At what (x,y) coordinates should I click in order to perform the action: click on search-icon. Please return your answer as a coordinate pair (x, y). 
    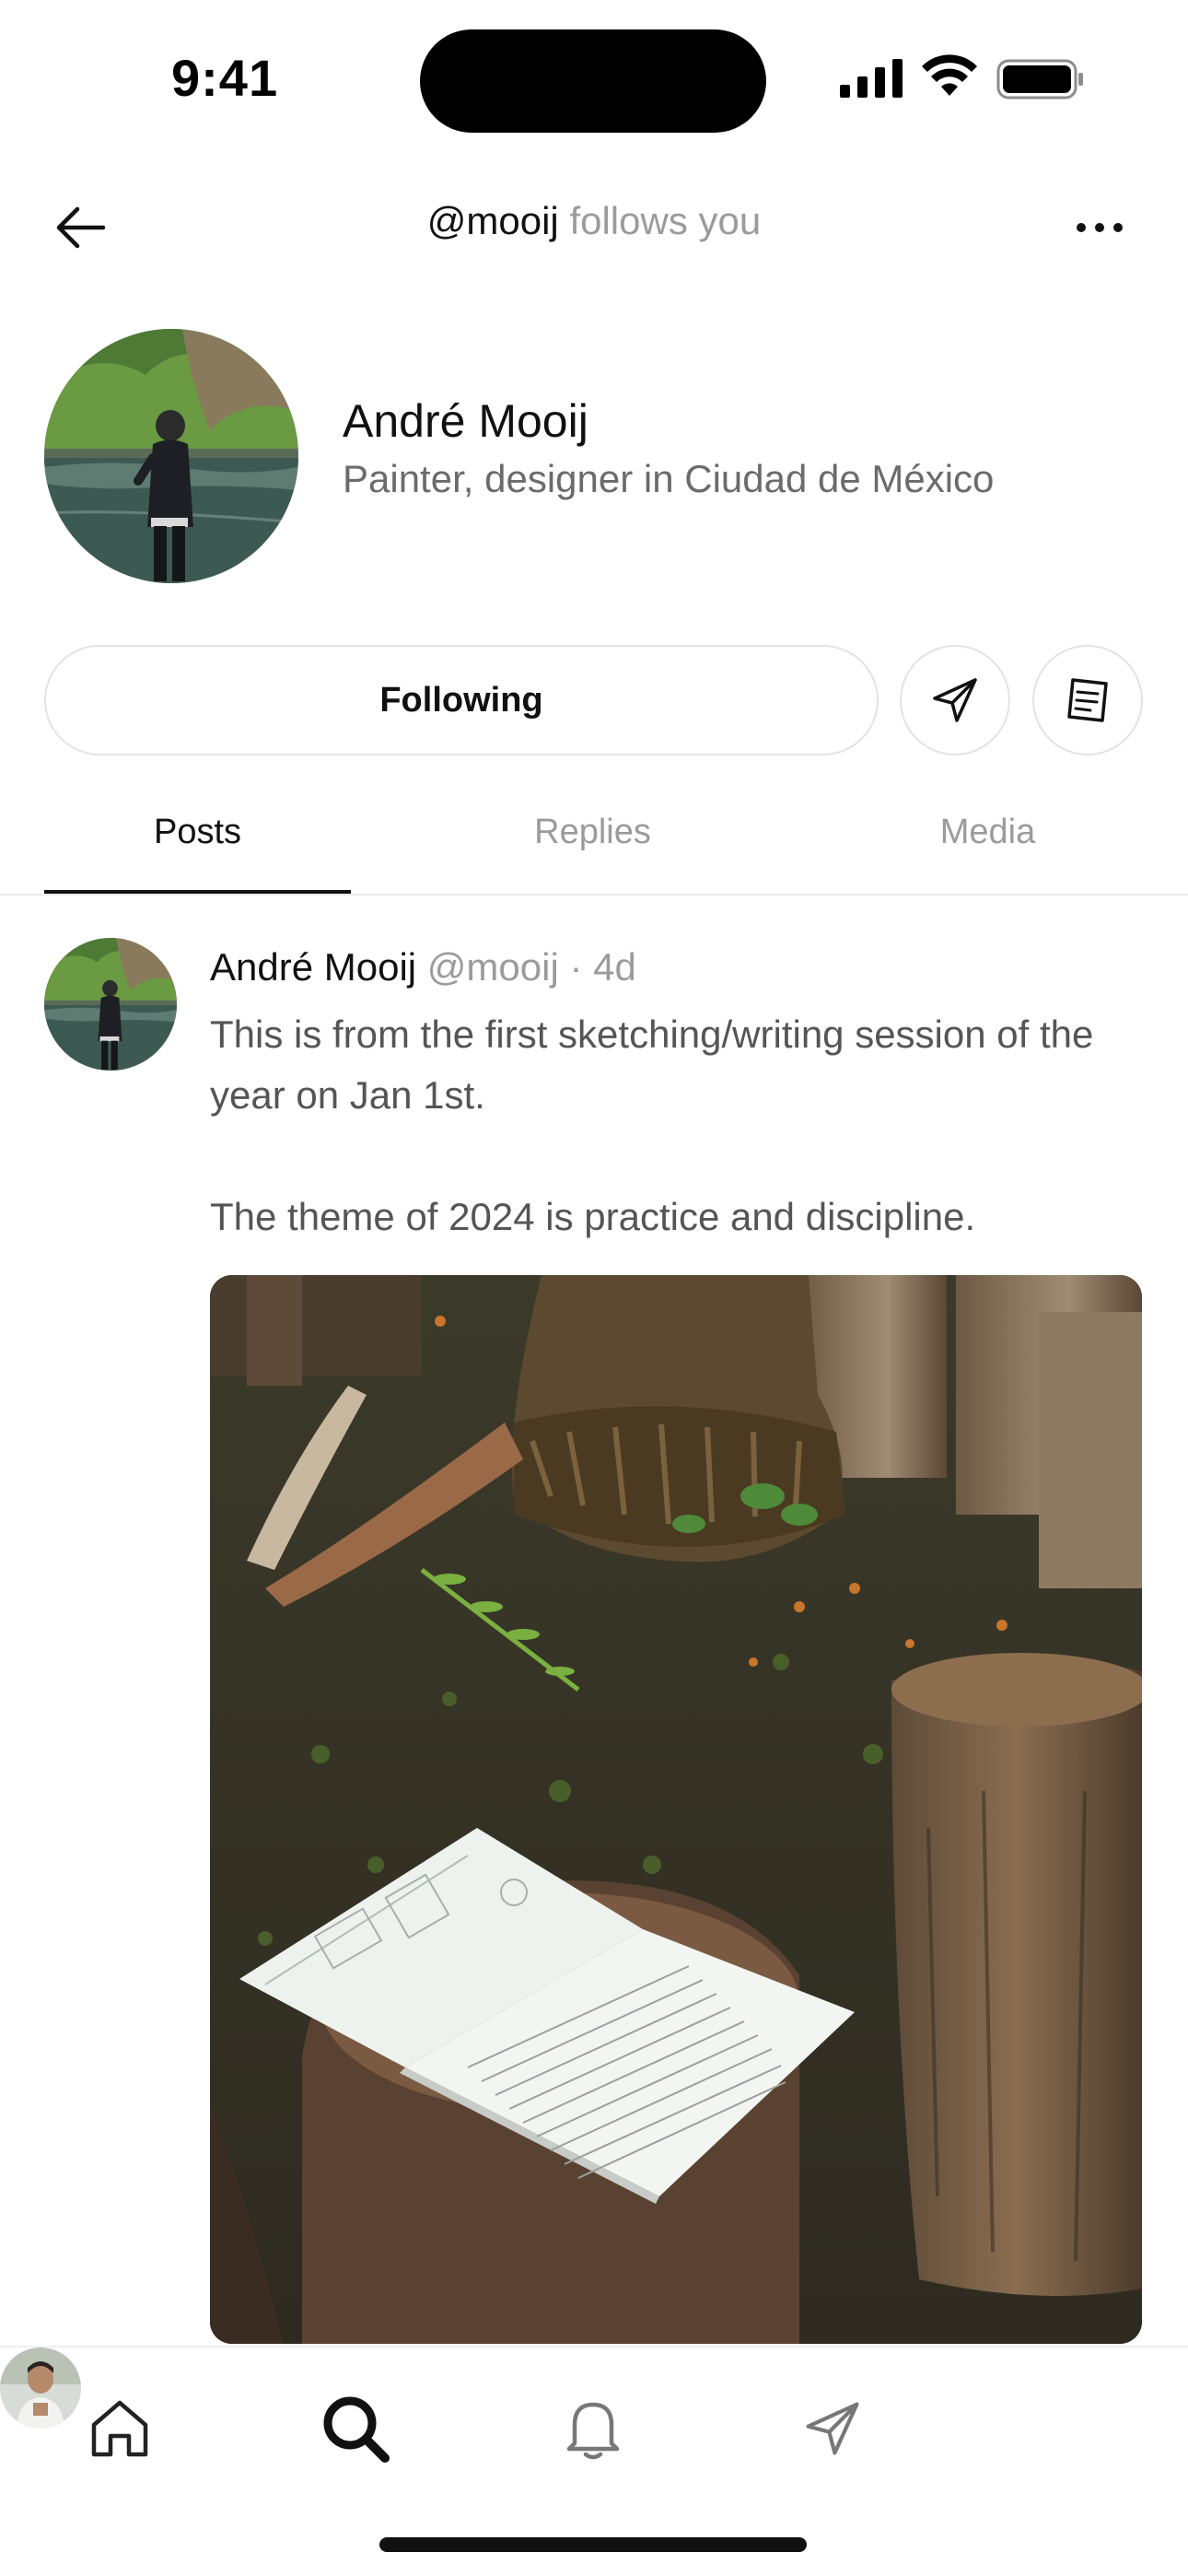
    Looking at the image, I should click on (356, 2429).